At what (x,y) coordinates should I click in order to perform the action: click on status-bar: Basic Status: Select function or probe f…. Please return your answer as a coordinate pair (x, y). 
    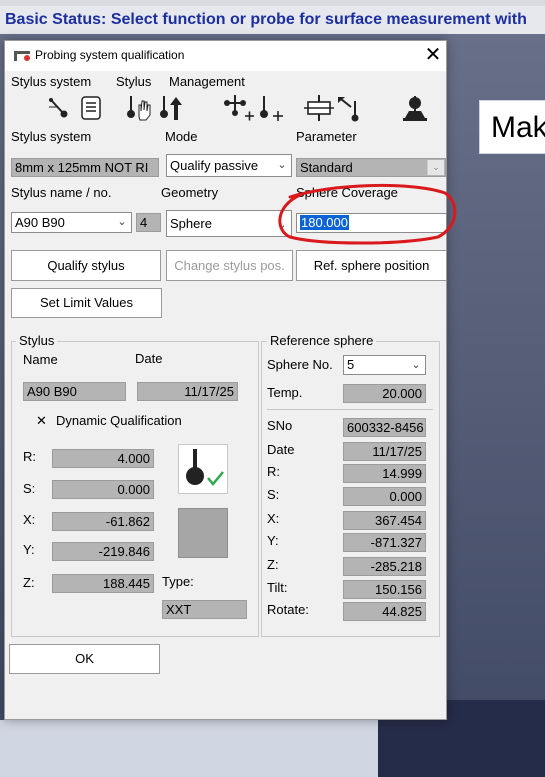
    Looking at the image, I should click on (272, 20).